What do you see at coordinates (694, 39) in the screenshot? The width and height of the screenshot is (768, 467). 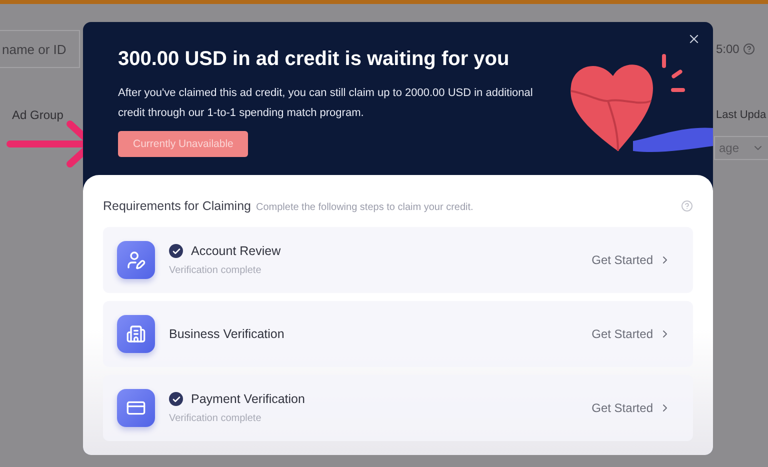 I see `close-icon` at bounding box center [694, 39].